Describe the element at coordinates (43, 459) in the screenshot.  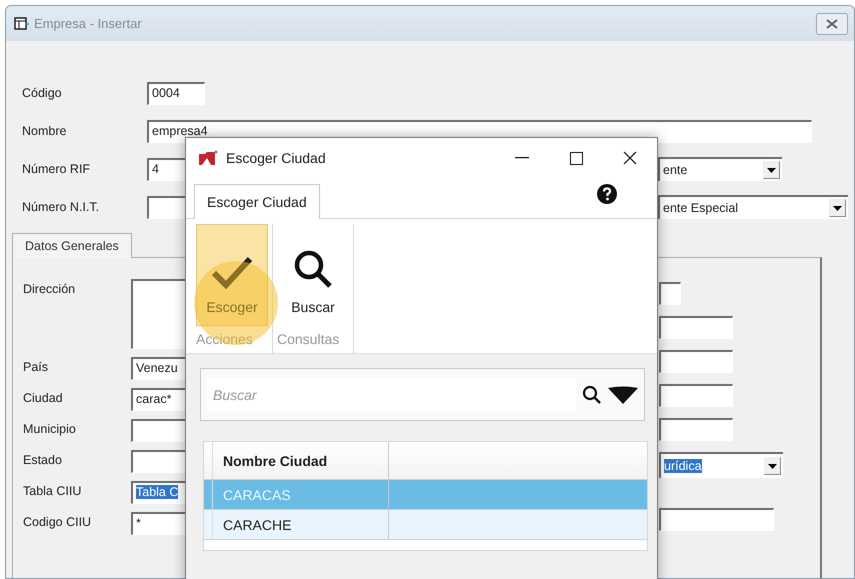
I see `field-label: Estado` at that location.